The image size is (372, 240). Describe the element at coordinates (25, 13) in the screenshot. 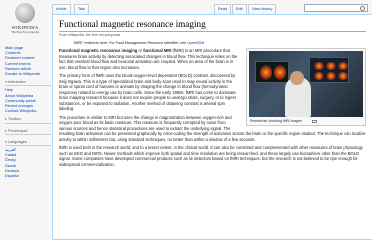

I see `puzzle-globe-icon` at that location.